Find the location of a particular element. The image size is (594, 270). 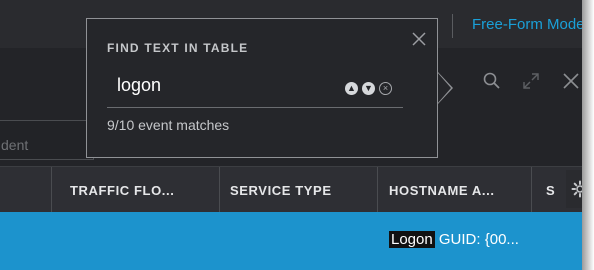

clear-search-icon: × is located at coordinates (385, 88).